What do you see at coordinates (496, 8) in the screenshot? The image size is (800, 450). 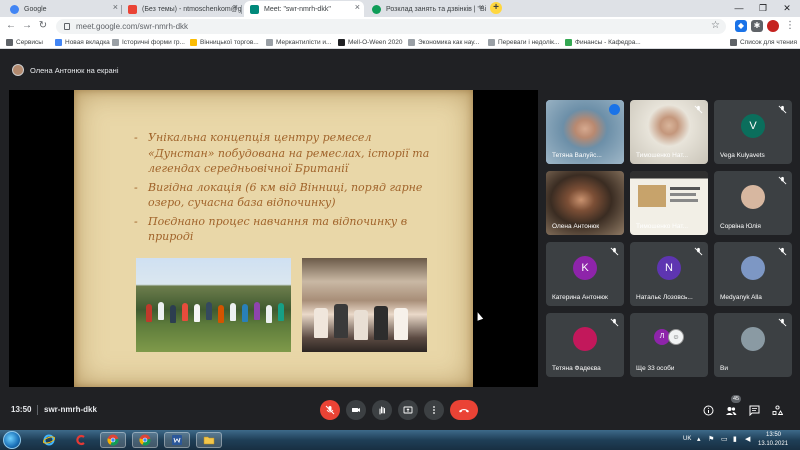 I see `new-tab-button: +` at bounding box center [496, 8].